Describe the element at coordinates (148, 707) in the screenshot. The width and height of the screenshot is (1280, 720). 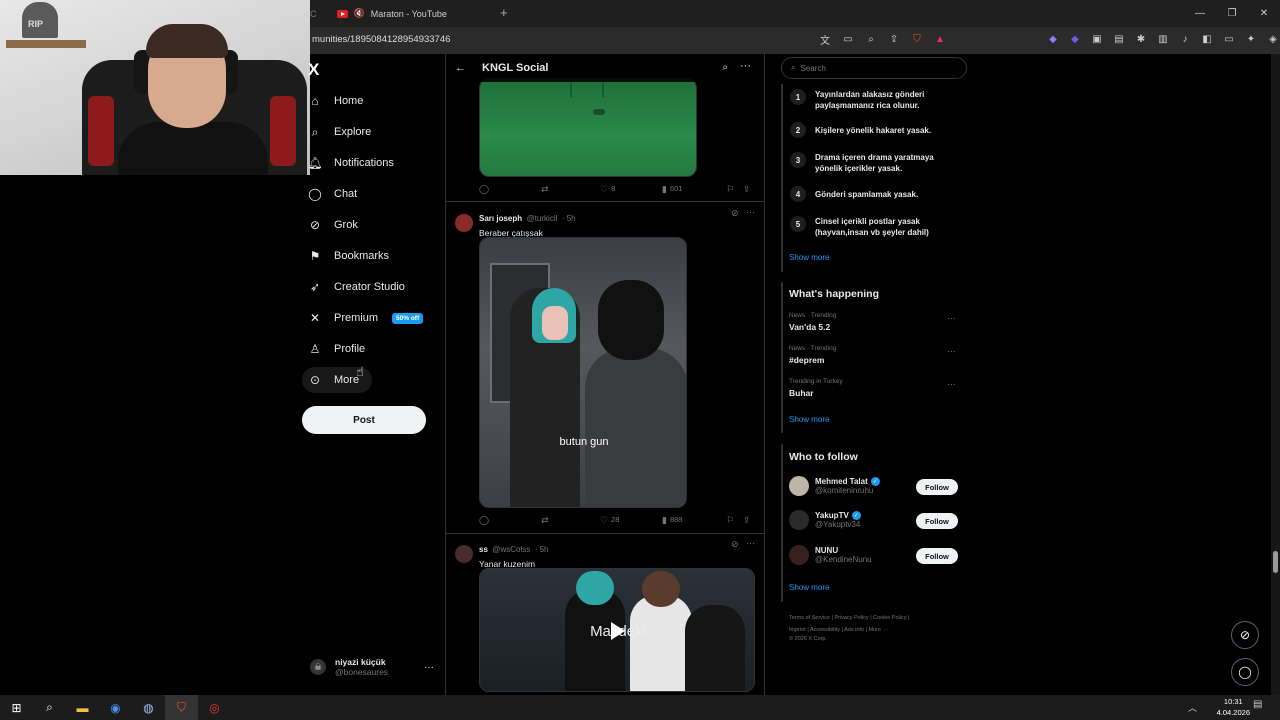
I see `steam-icon: ◍` at that location.